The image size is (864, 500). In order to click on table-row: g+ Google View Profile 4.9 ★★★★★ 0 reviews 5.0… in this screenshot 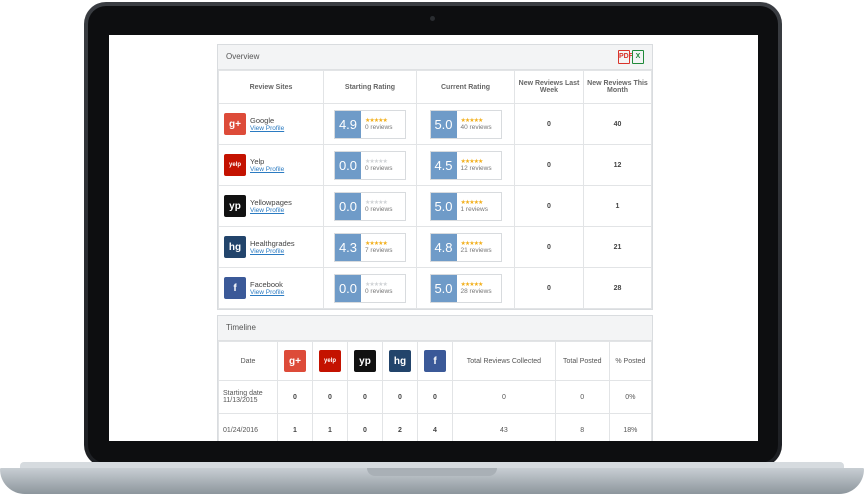, I will do `click(435, 124)`.